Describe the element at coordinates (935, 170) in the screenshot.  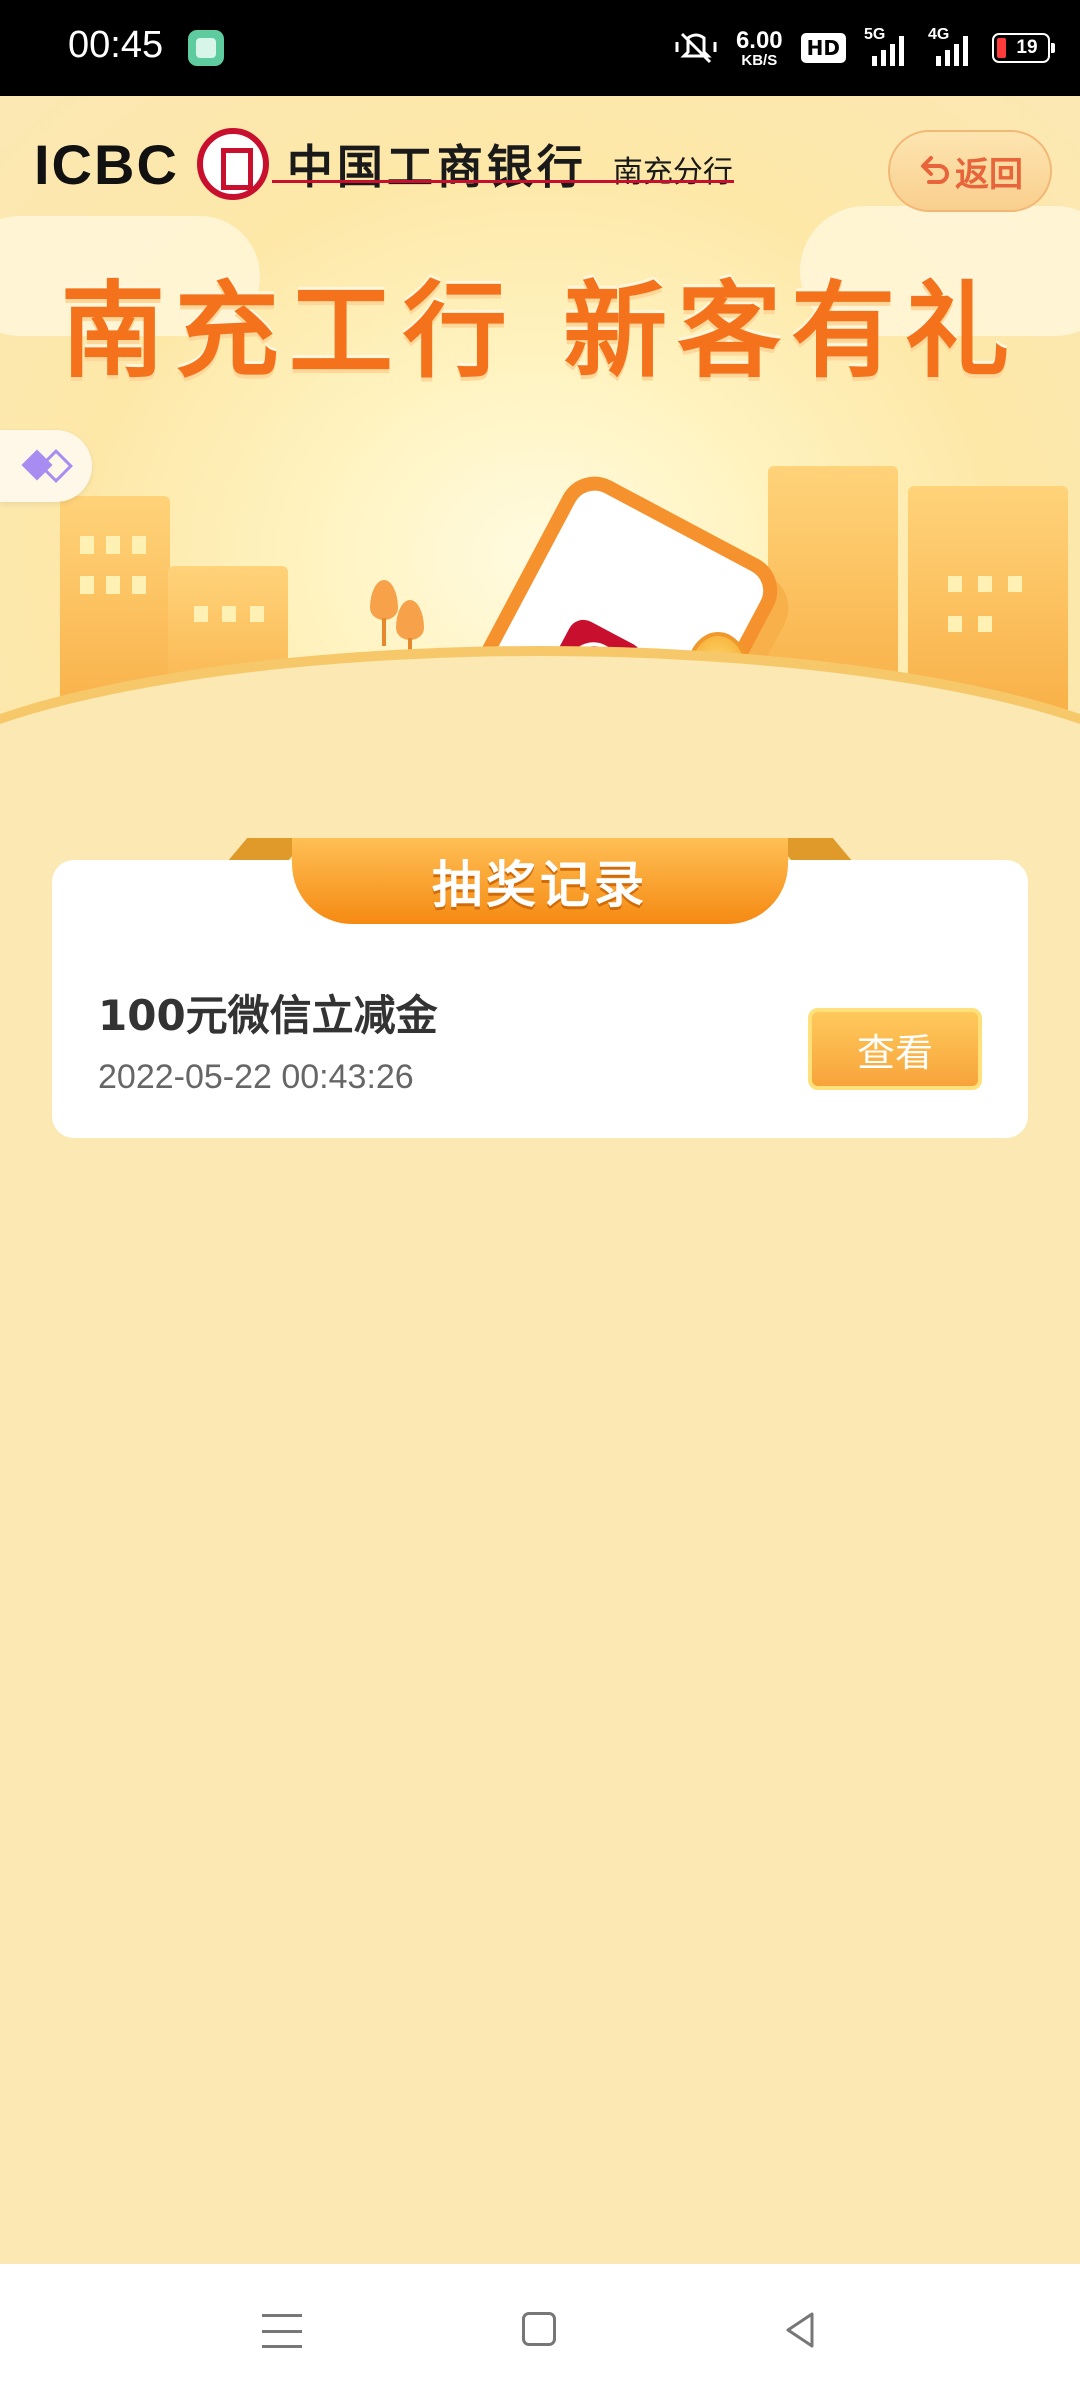
I see `undo-arrow-icon` at that location.